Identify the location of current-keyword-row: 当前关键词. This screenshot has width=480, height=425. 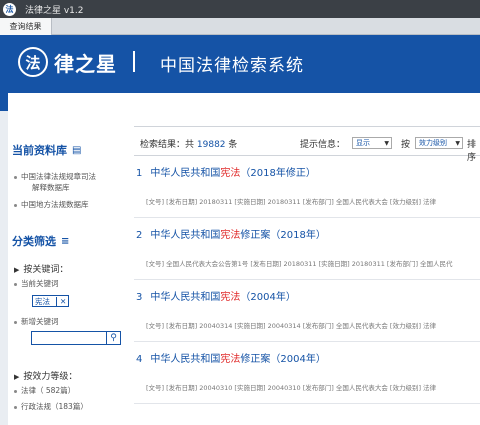
(36, 283).